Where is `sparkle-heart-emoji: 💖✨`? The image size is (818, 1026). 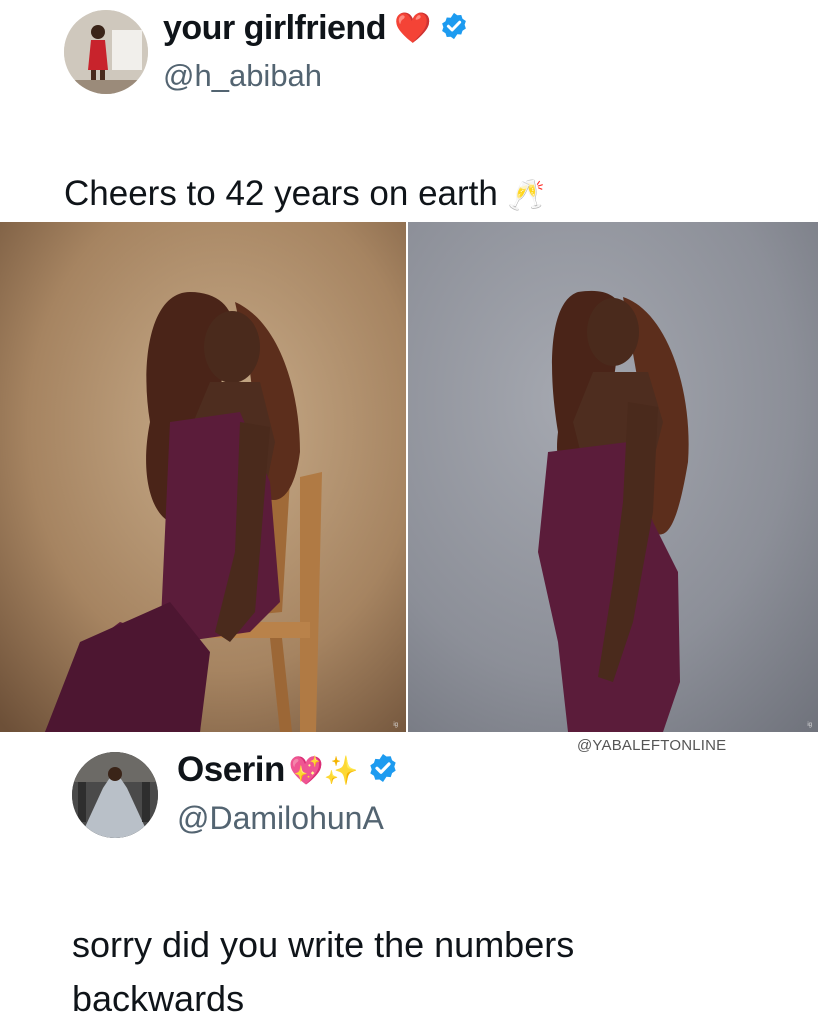
sparkle-heart-emoji: 💖✨ is located at coordinates (323, 770).